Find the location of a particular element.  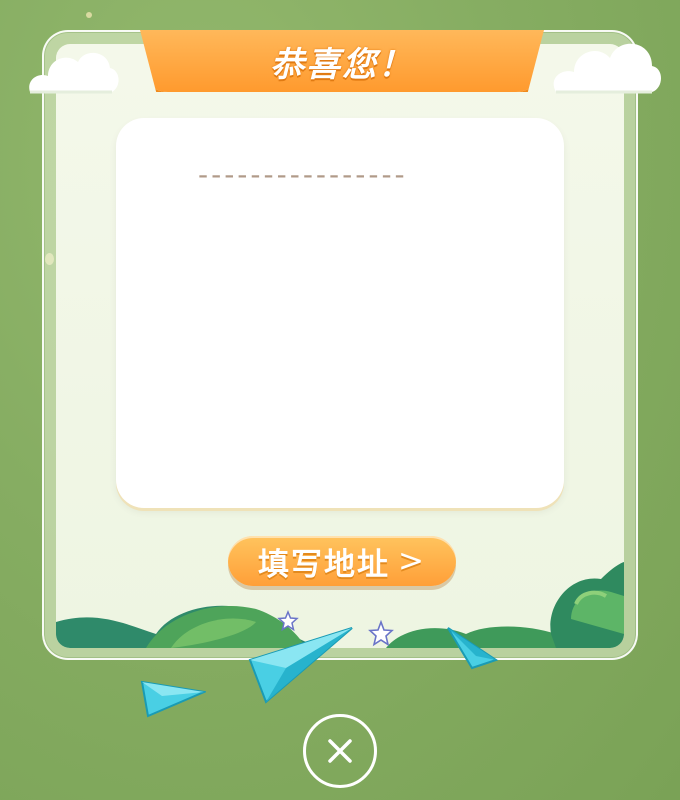

dialog-title: 恭喜您！ is located at coordinates (342, 64).